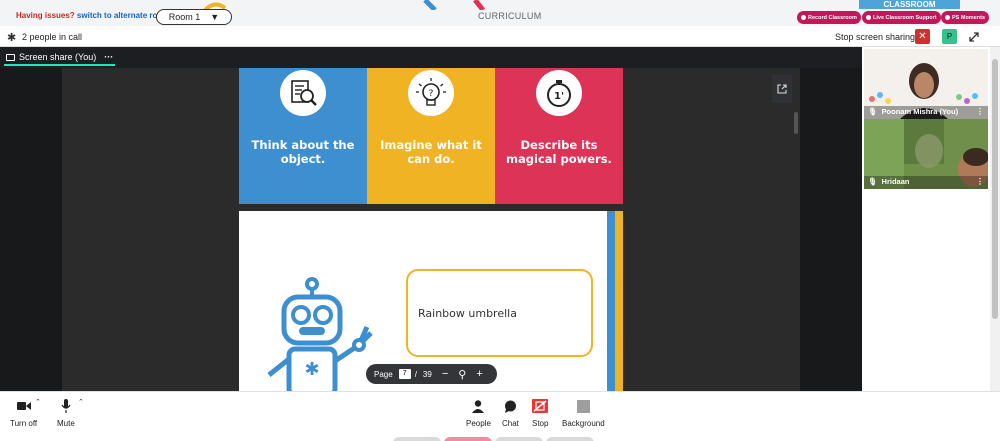 This screenshot has height=441, width=1000. I want to click on card-think-caption: Think about the object., so click(303, 152).